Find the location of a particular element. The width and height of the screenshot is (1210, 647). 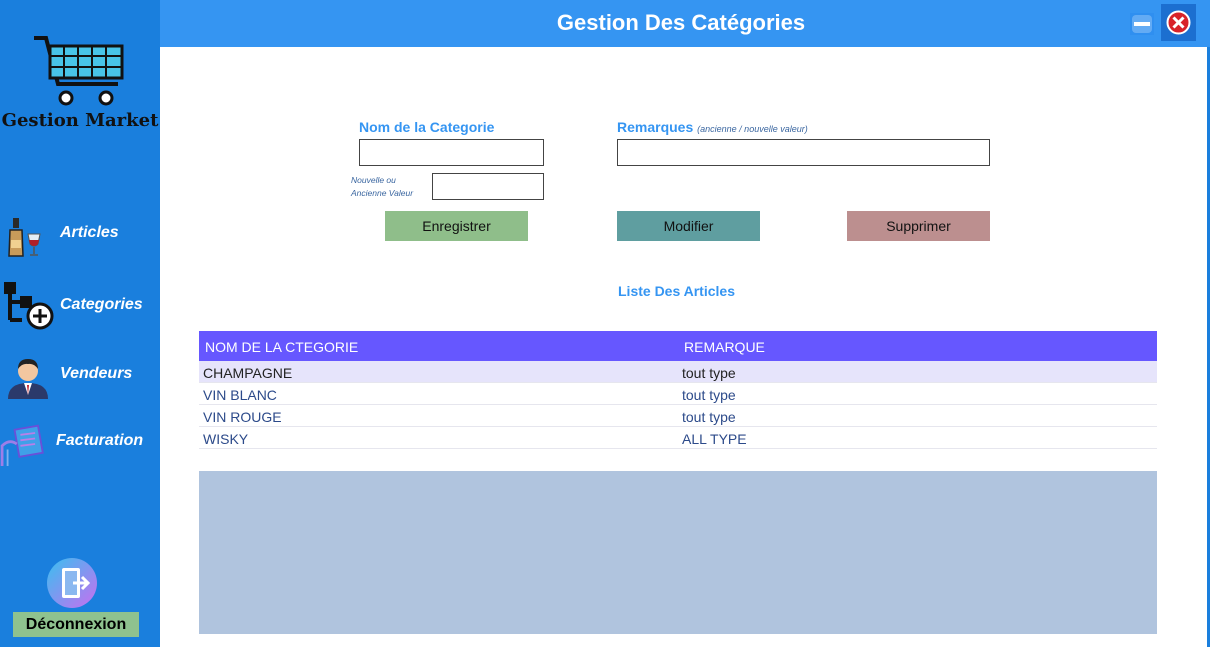

cell-name: CHAMPAGNE is located at coordinates (248, 373).